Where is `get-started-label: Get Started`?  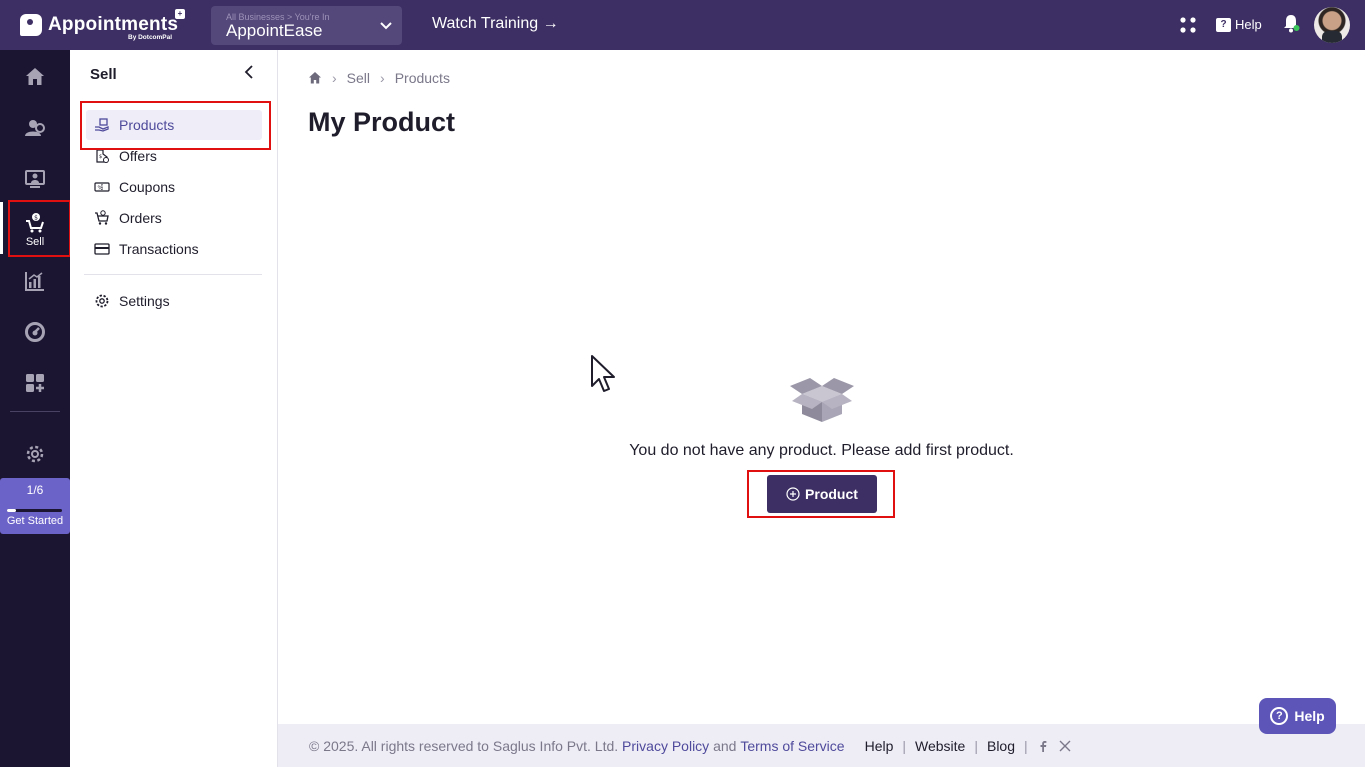
get-started-label: Get Started is located at coordinates (35, 521).